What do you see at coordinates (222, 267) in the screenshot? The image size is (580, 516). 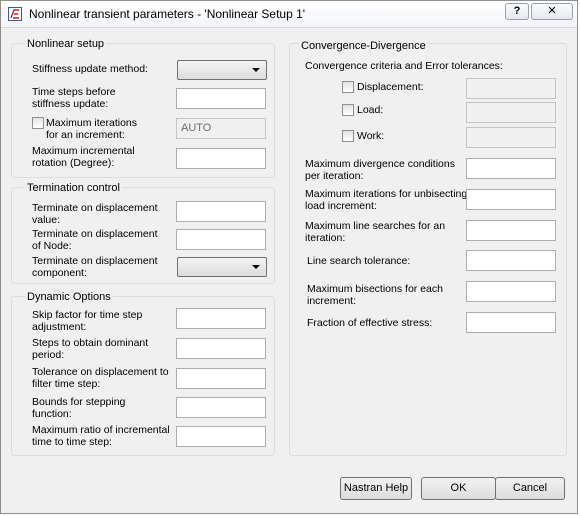 I see `disp-component-select` at bounding box center [222, 267].